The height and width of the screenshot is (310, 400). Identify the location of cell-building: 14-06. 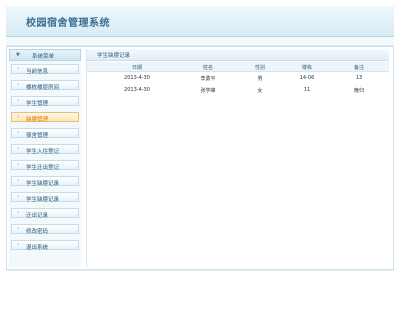
(307, 78).